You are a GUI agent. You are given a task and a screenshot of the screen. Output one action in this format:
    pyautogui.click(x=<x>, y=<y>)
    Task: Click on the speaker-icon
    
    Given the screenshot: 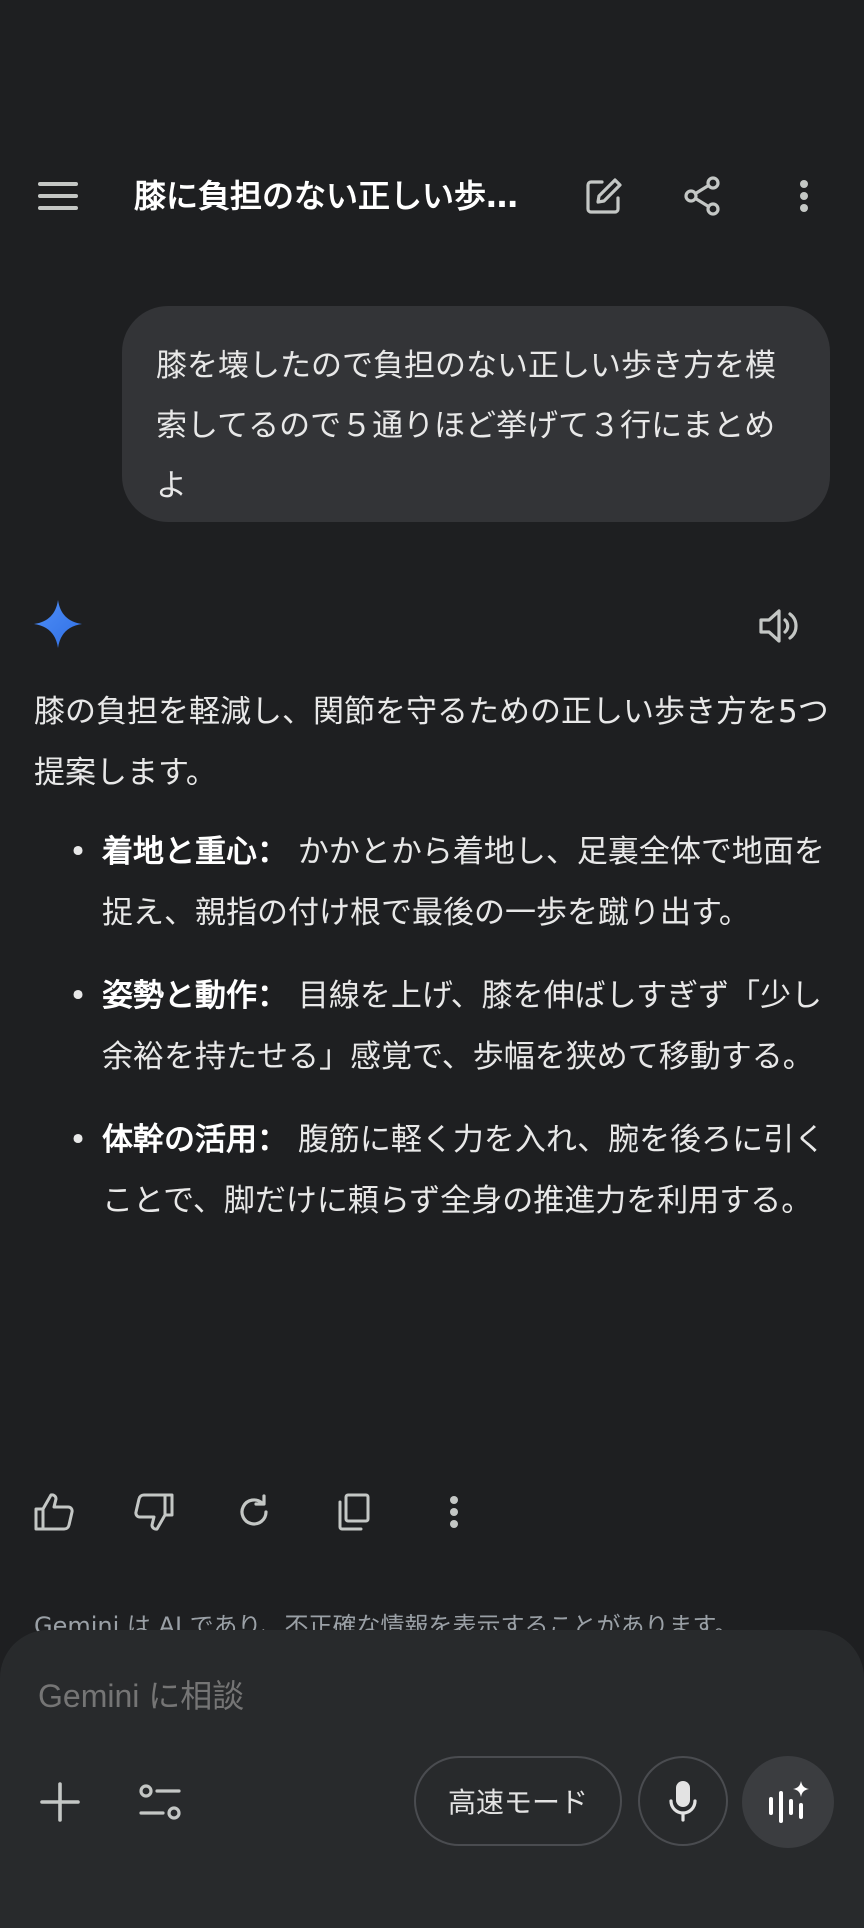 What is the action you would take?
    pyautogui.click(x=778, y=626)
    